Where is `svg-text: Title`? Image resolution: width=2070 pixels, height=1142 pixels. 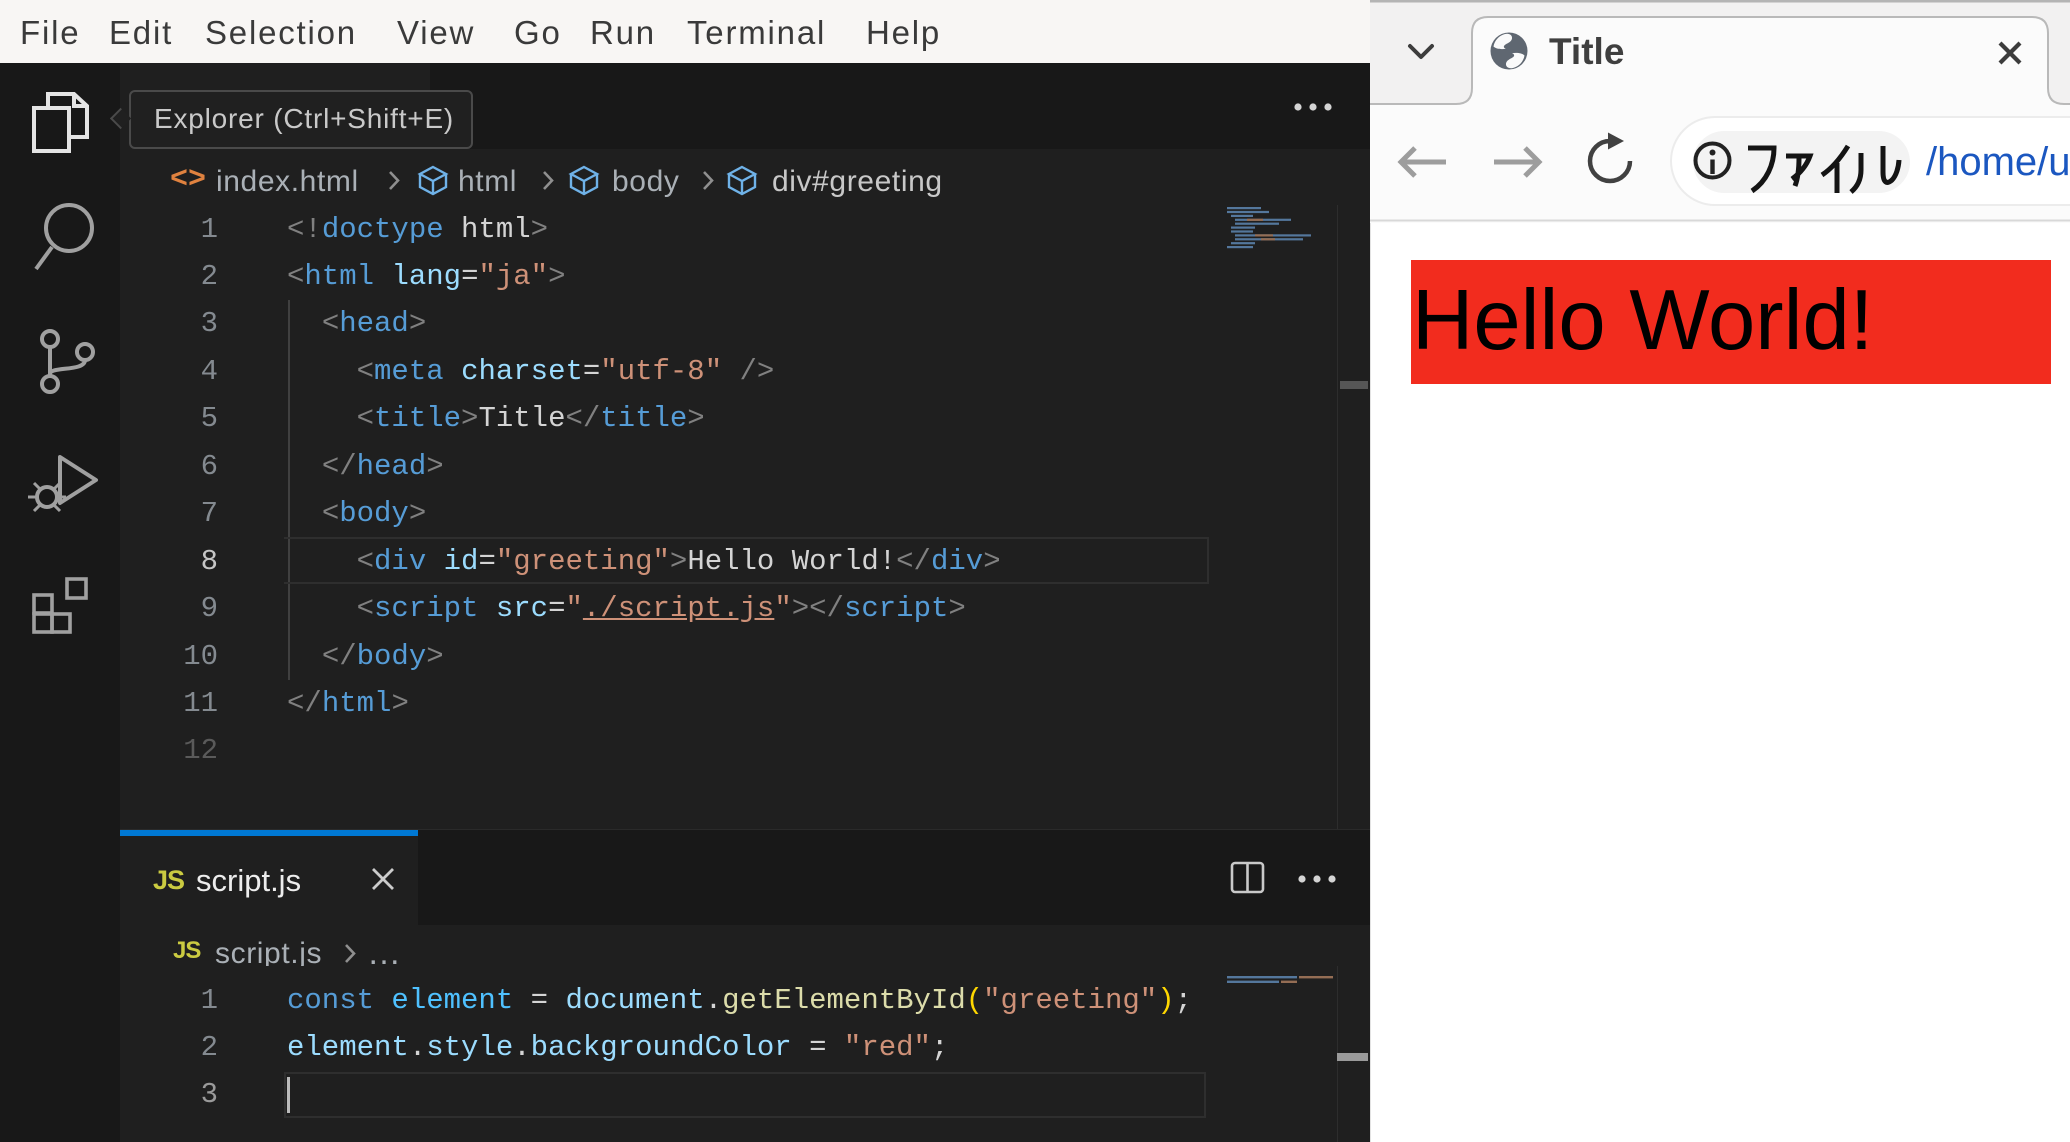
svg-text: Title is located at coordinates (1586, 51).